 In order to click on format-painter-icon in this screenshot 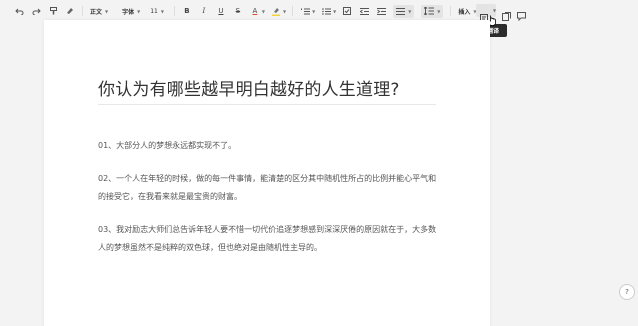, I will do `click(53, 11)`.